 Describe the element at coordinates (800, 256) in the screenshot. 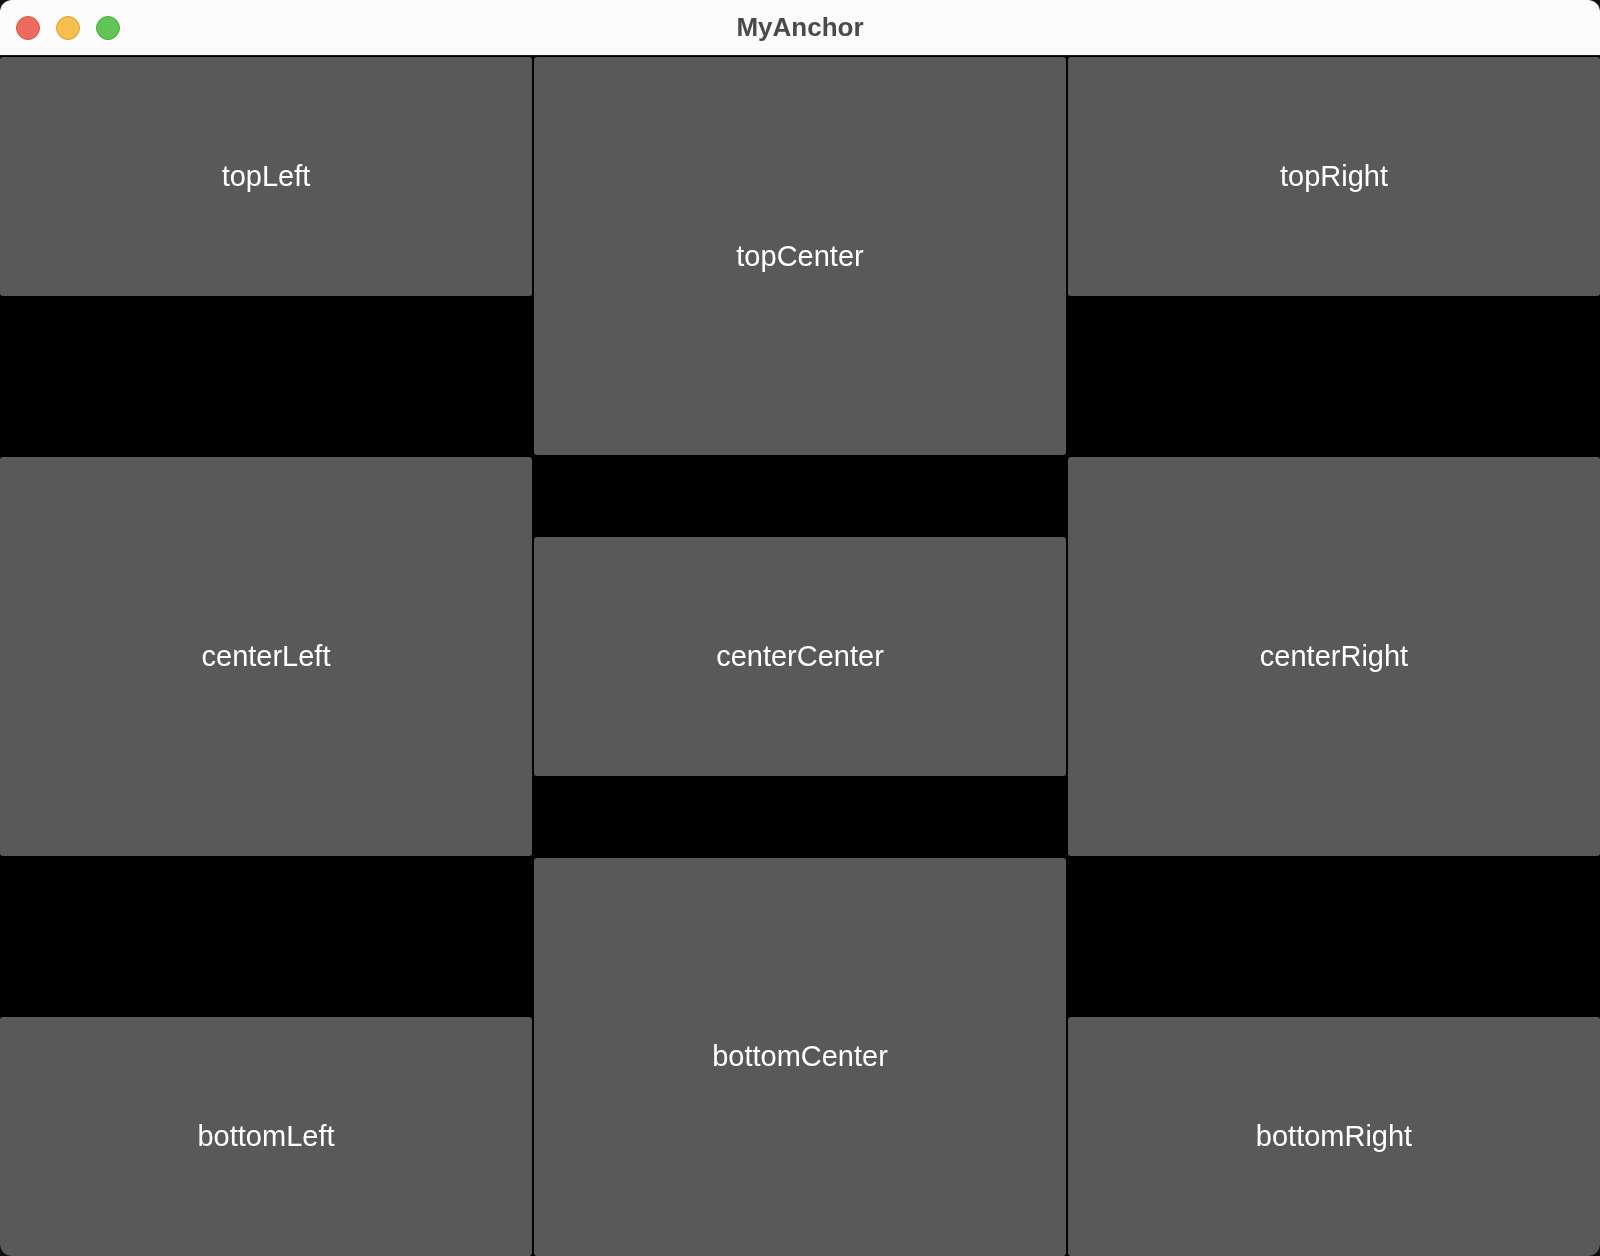

I see `box-label: topCenter` at that location.